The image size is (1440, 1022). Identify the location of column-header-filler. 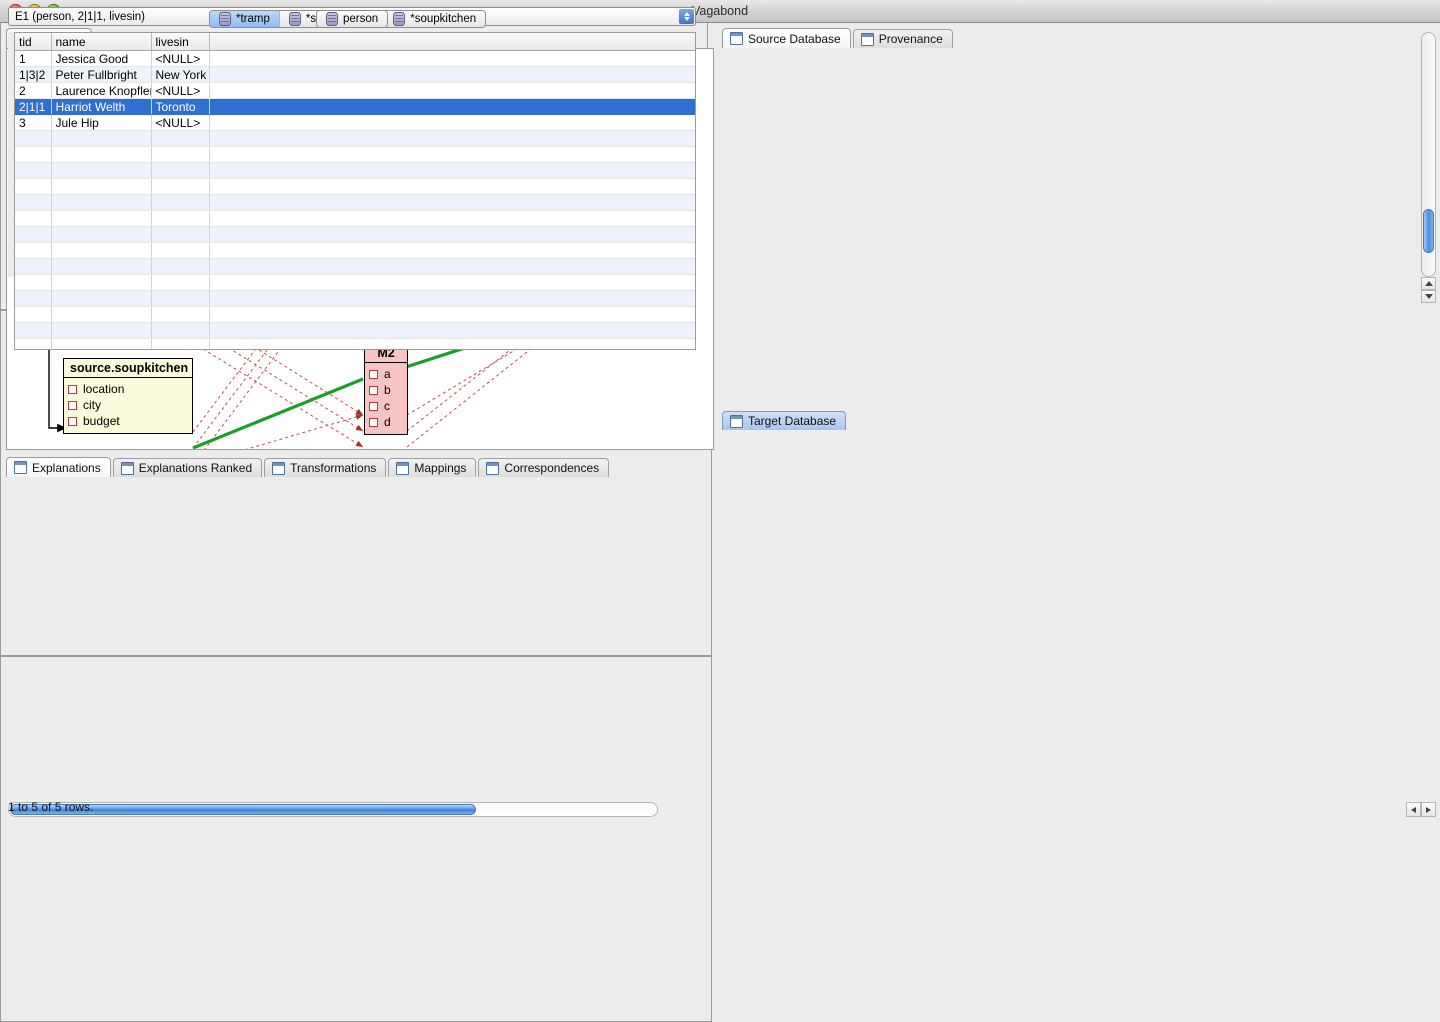
(452, 42).